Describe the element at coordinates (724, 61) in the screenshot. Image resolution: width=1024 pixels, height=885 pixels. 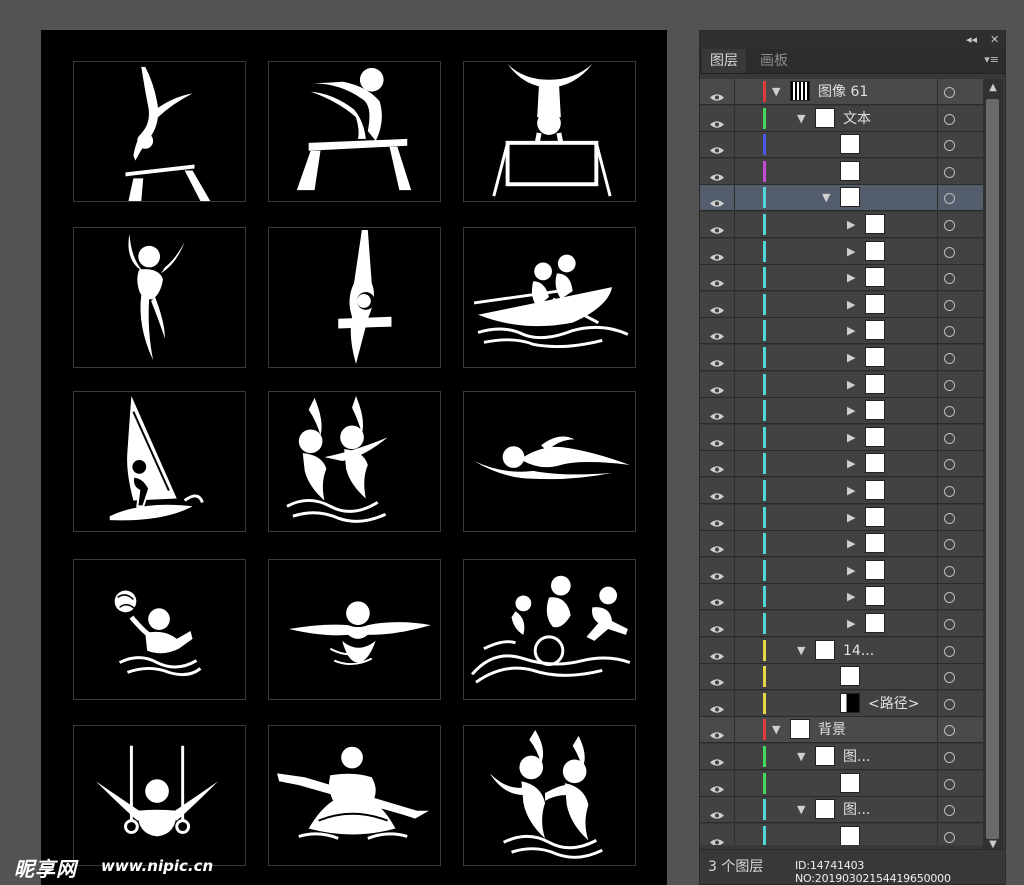
I see `tab-layers: 图层` at that location.